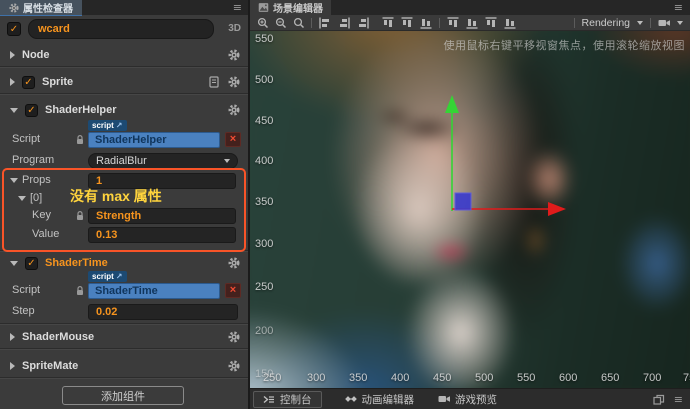  I want to click on zoom-out-icon, so click(280, 22).